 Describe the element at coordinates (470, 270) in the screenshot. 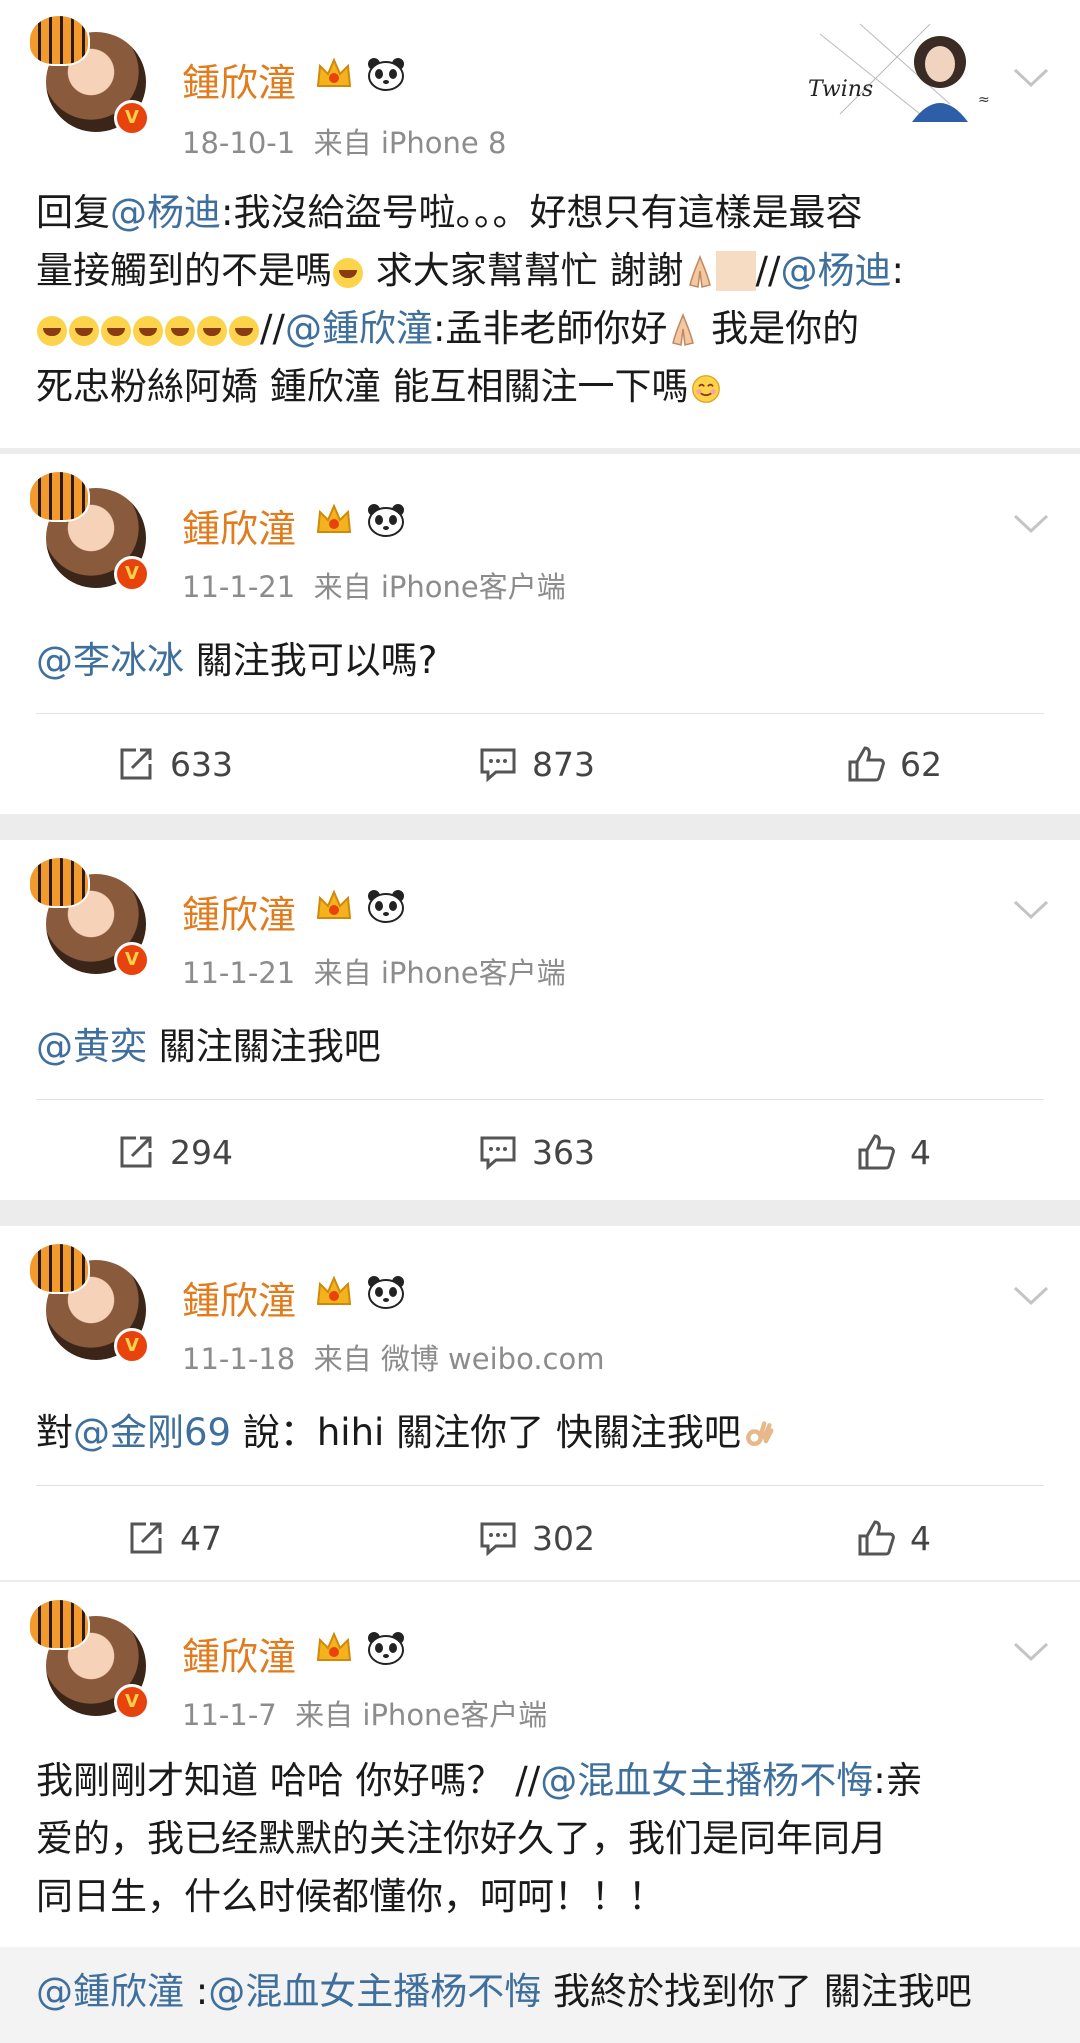

I see `post-text-line: 量接觸到的不是嗎 求大家幫幫忙 謝謝//@杨迪:` at that location.